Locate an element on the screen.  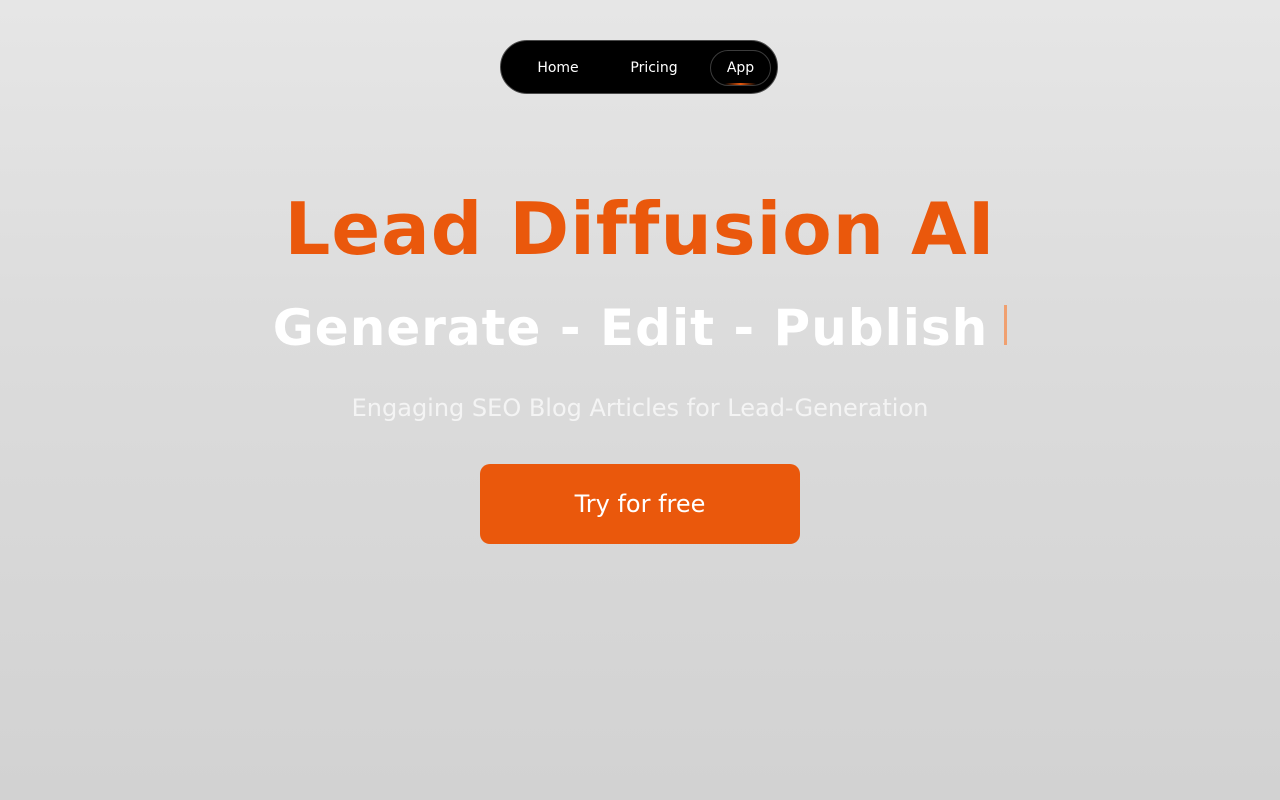
nav-item-home: Home is located at coordinates (558, 68).